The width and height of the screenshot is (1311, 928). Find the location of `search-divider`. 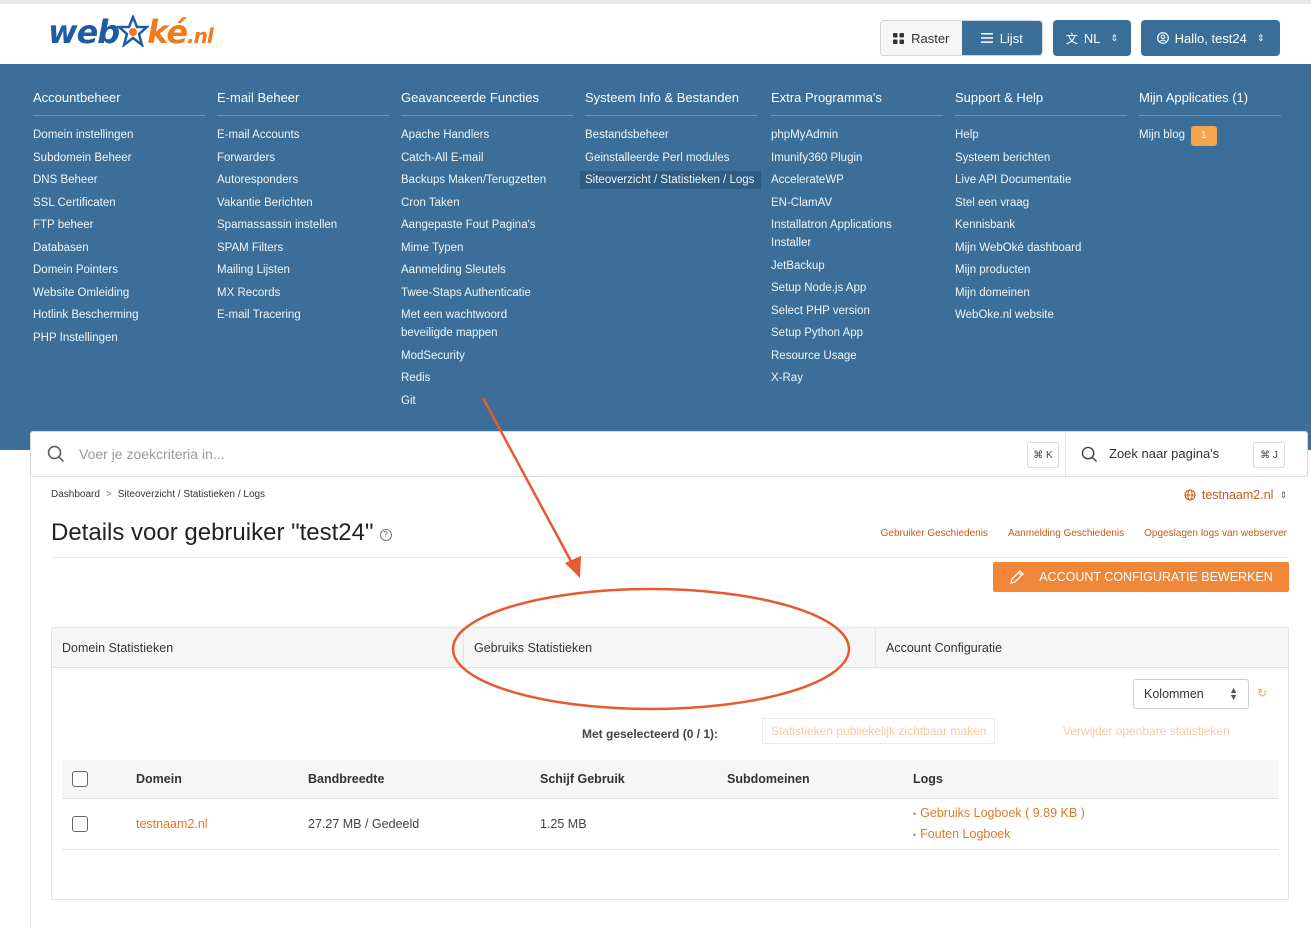

search-divider is located at coordinates (1065, 454).